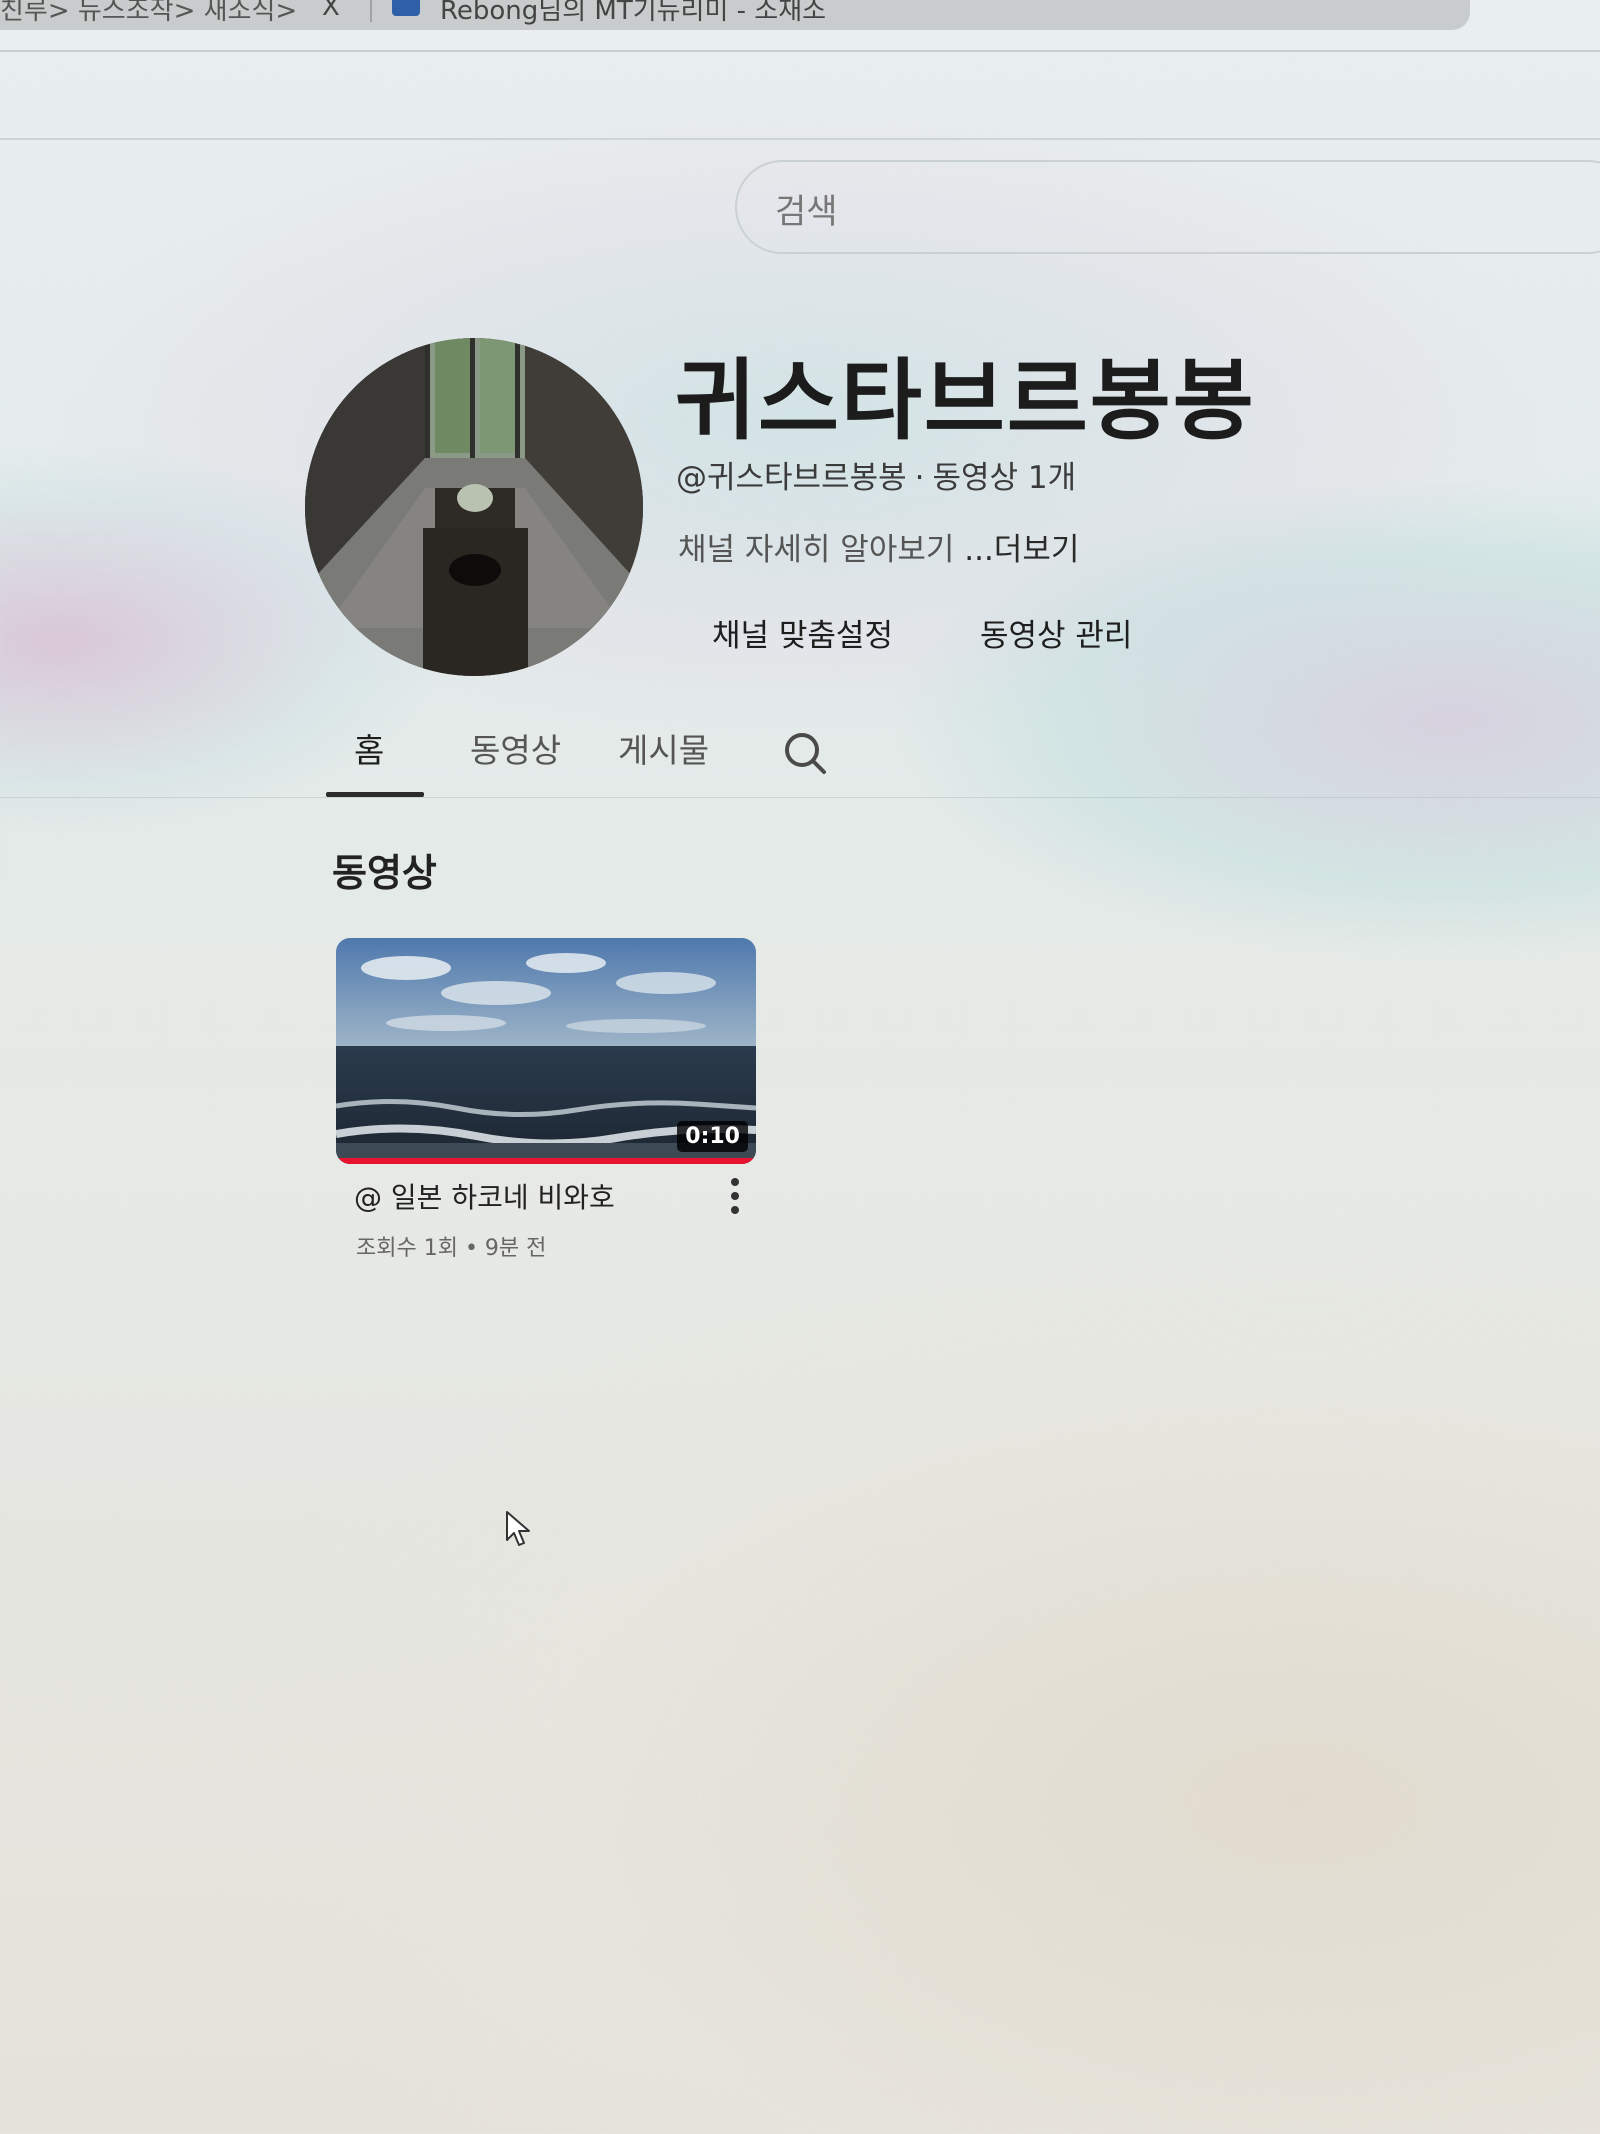 This screenshot has height=2134, width=1600. Describe the element at coordinates (148, 13) in the screenshot. I see `tab-breadcrumb: 친루> 뉴스조작> 새소식>` at that location.